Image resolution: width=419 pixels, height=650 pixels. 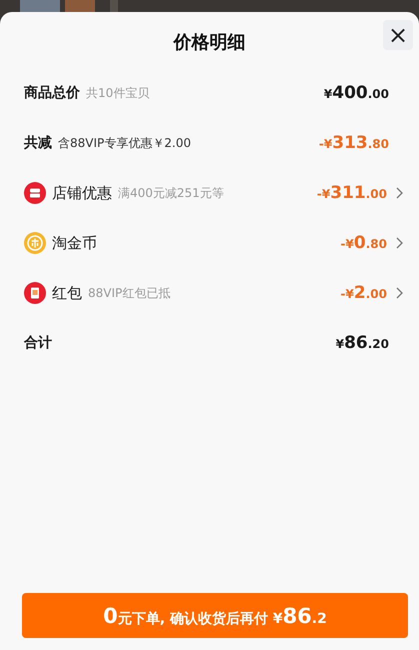 What do you see at coordinates (35, 193) in the screenshot?
I see `store-icon` at bounding box center [35, 193].